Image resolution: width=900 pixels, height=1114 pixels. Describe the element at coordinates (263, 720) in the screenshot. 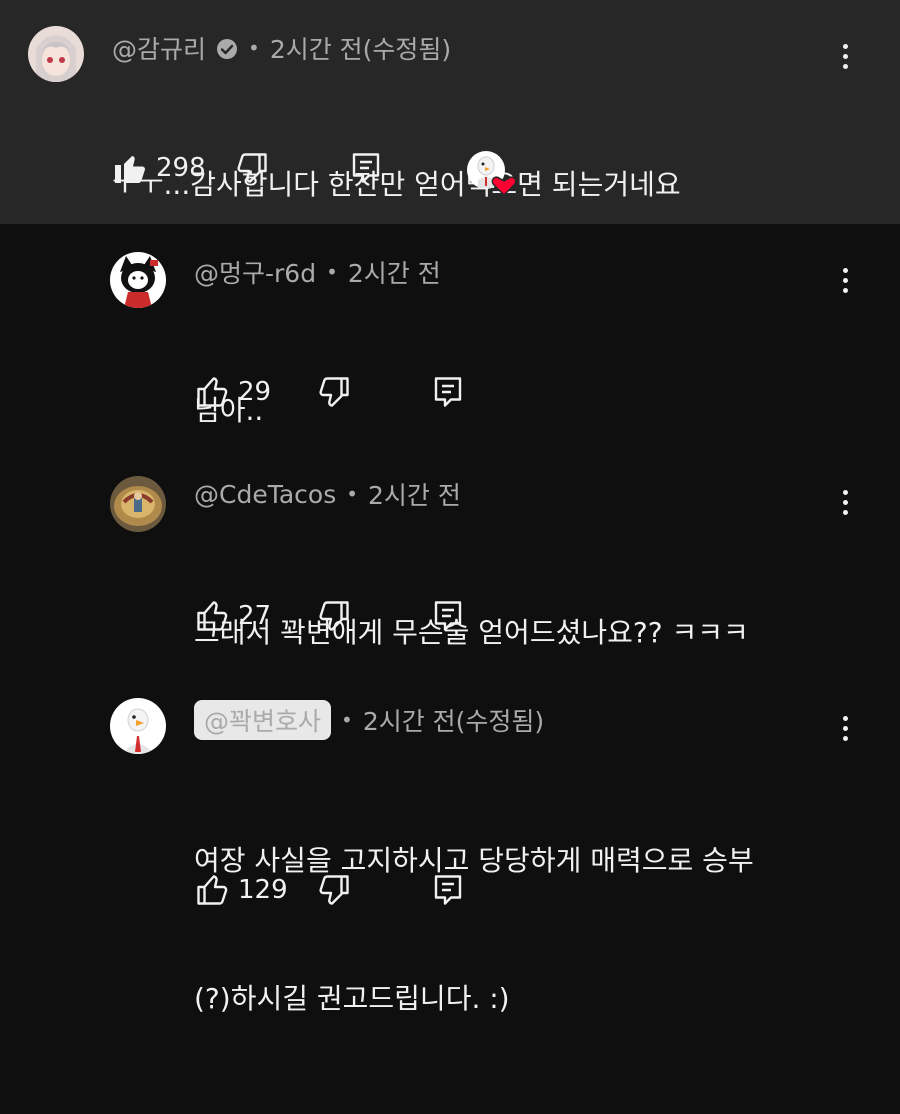

I see `author-name-highlighted: @꽉변호사` at that location.